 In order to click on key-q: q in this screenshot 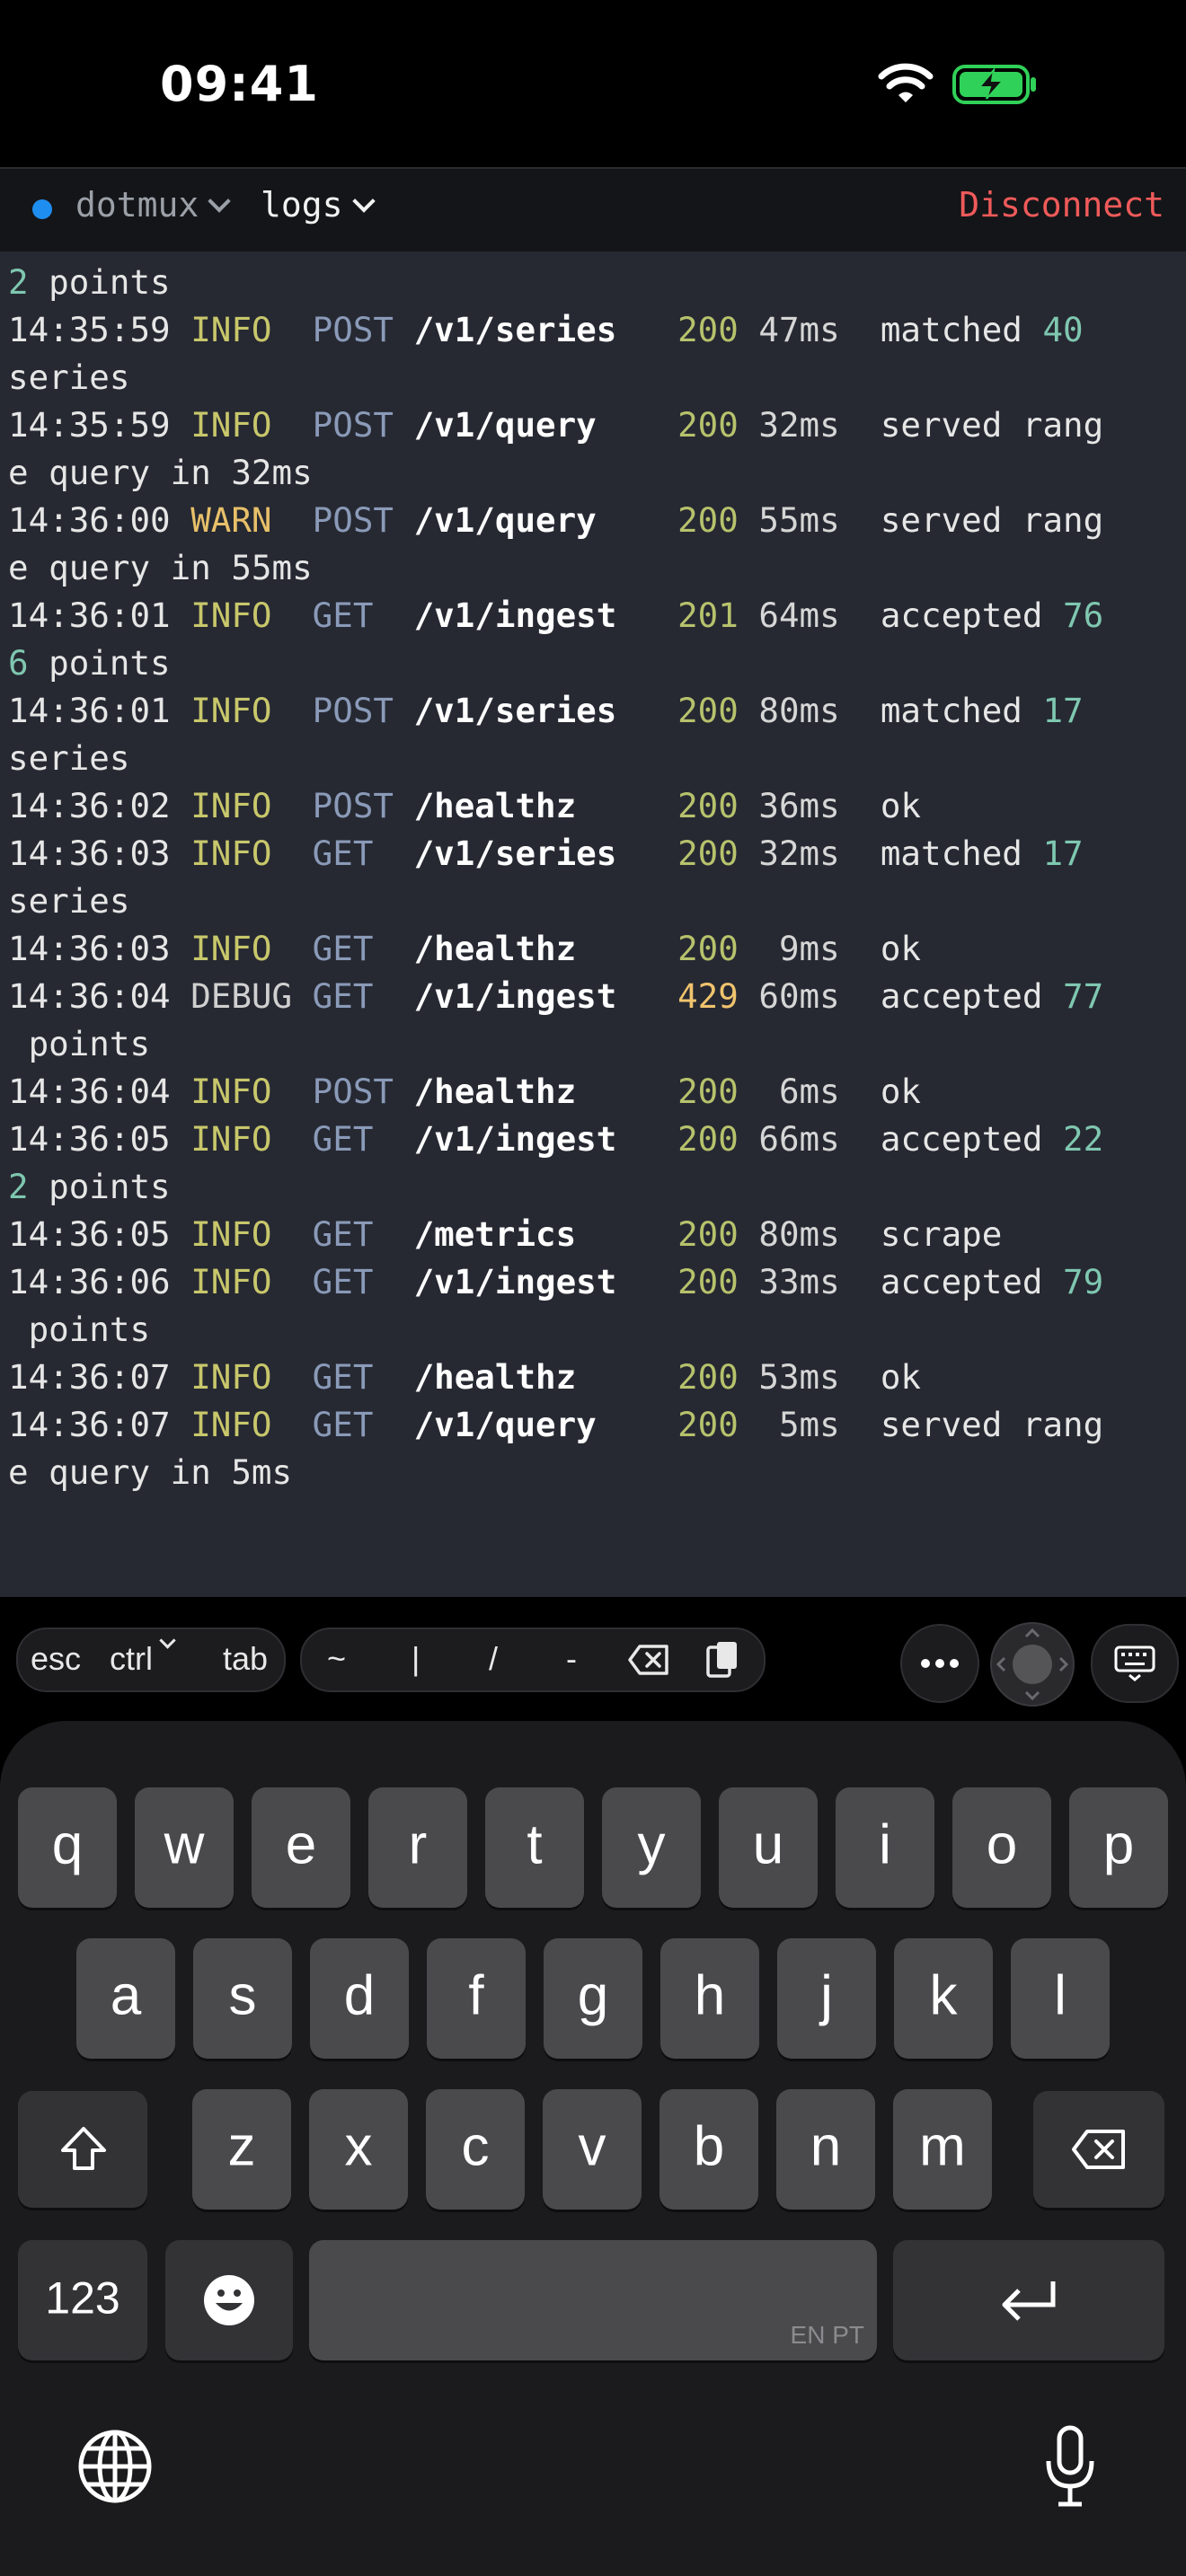, I will do `click(67, 1847)`.